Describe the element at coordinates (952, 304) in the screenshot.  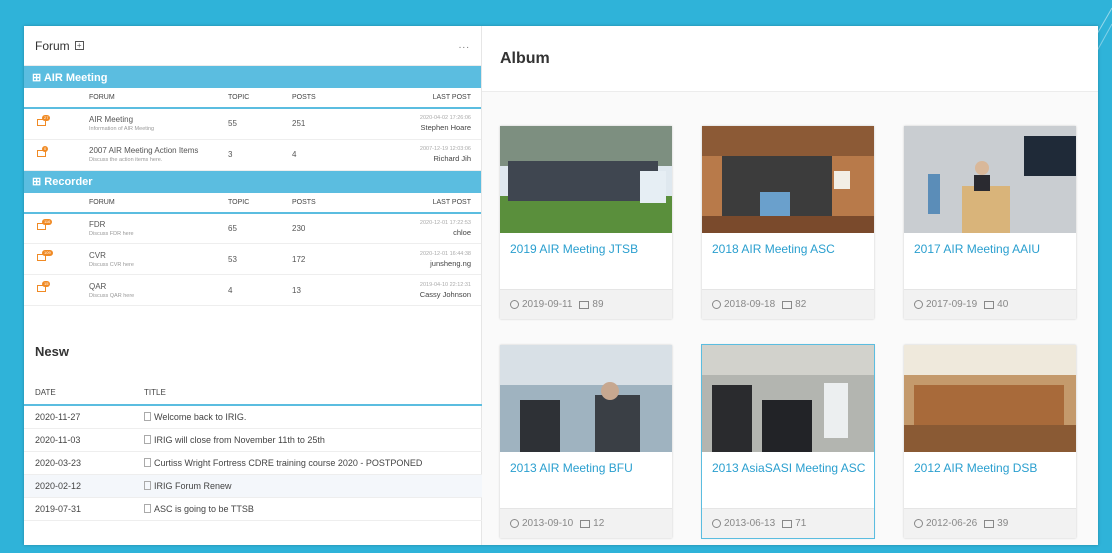
I see `album-date: 2017-09-19` at that location.